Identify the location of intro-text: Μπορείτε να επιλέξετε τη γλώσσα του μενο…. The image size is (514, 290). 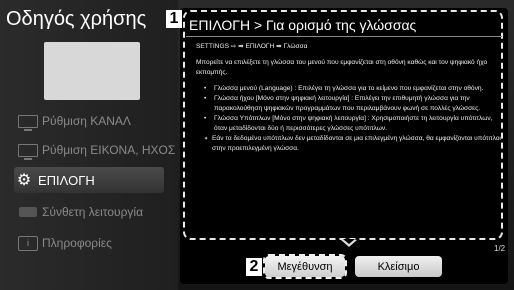
(342, 67).